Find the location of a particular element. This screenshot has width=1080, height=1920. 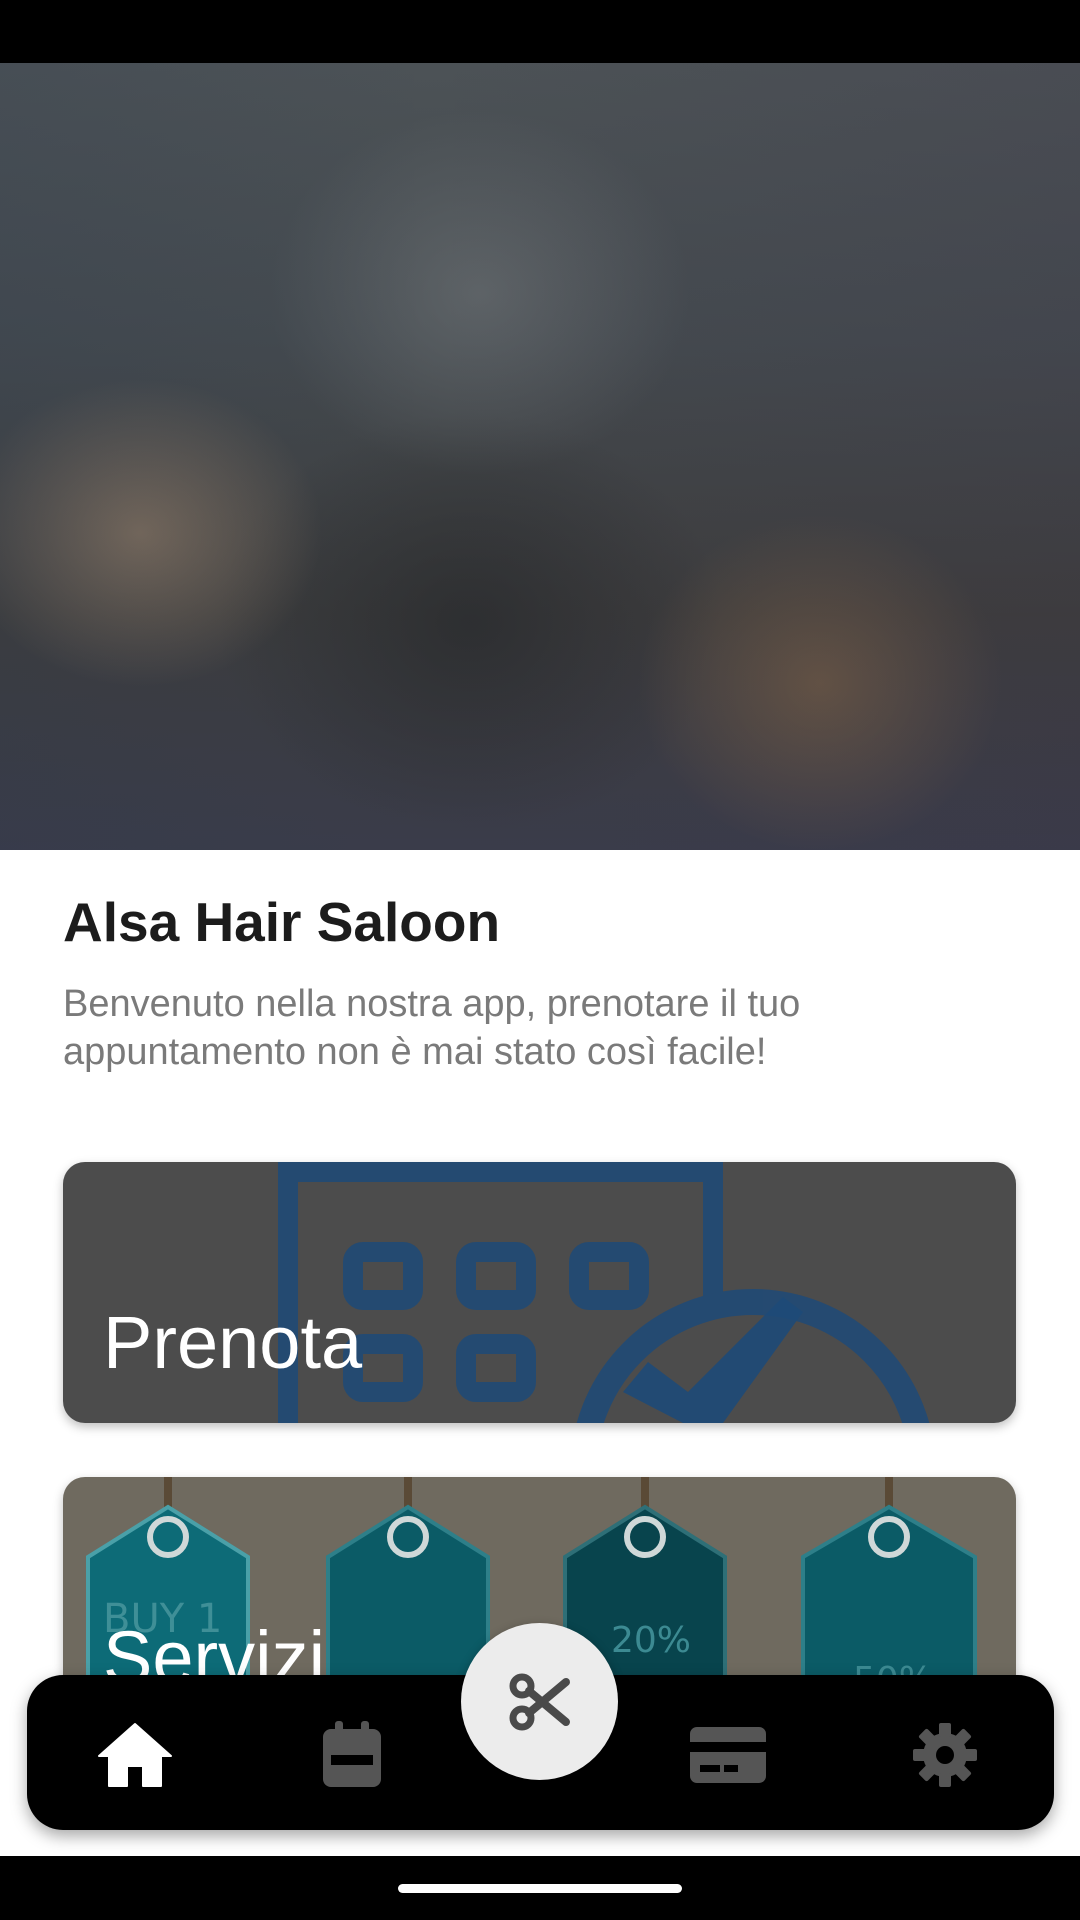

gear-icon is located at coordinates (945, 1755).